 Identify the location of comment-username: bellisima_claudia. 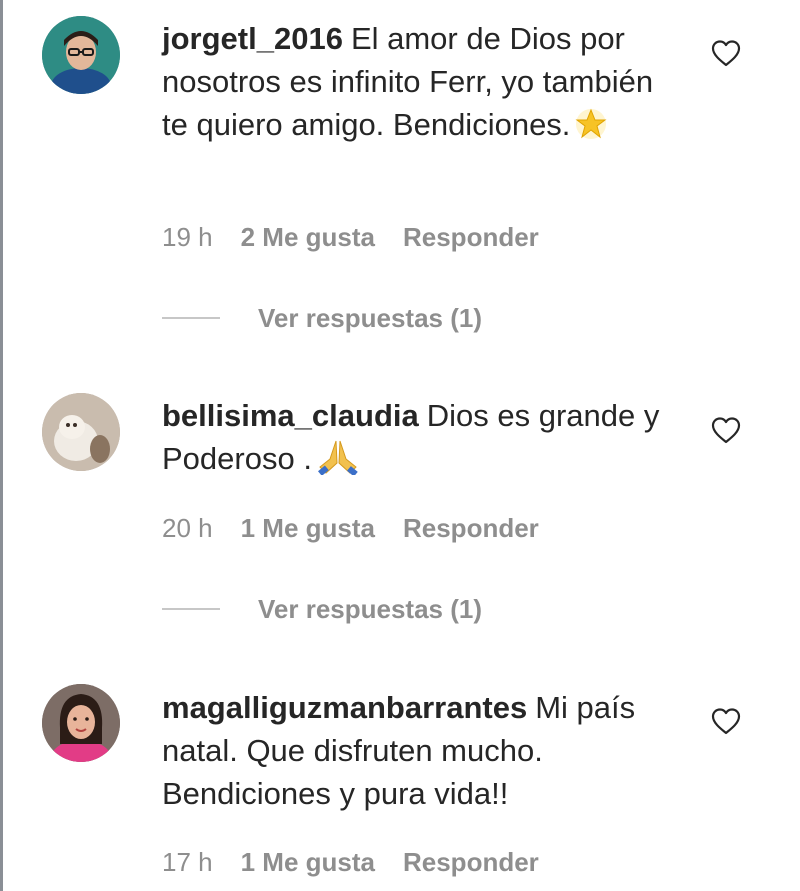
(290, 415).